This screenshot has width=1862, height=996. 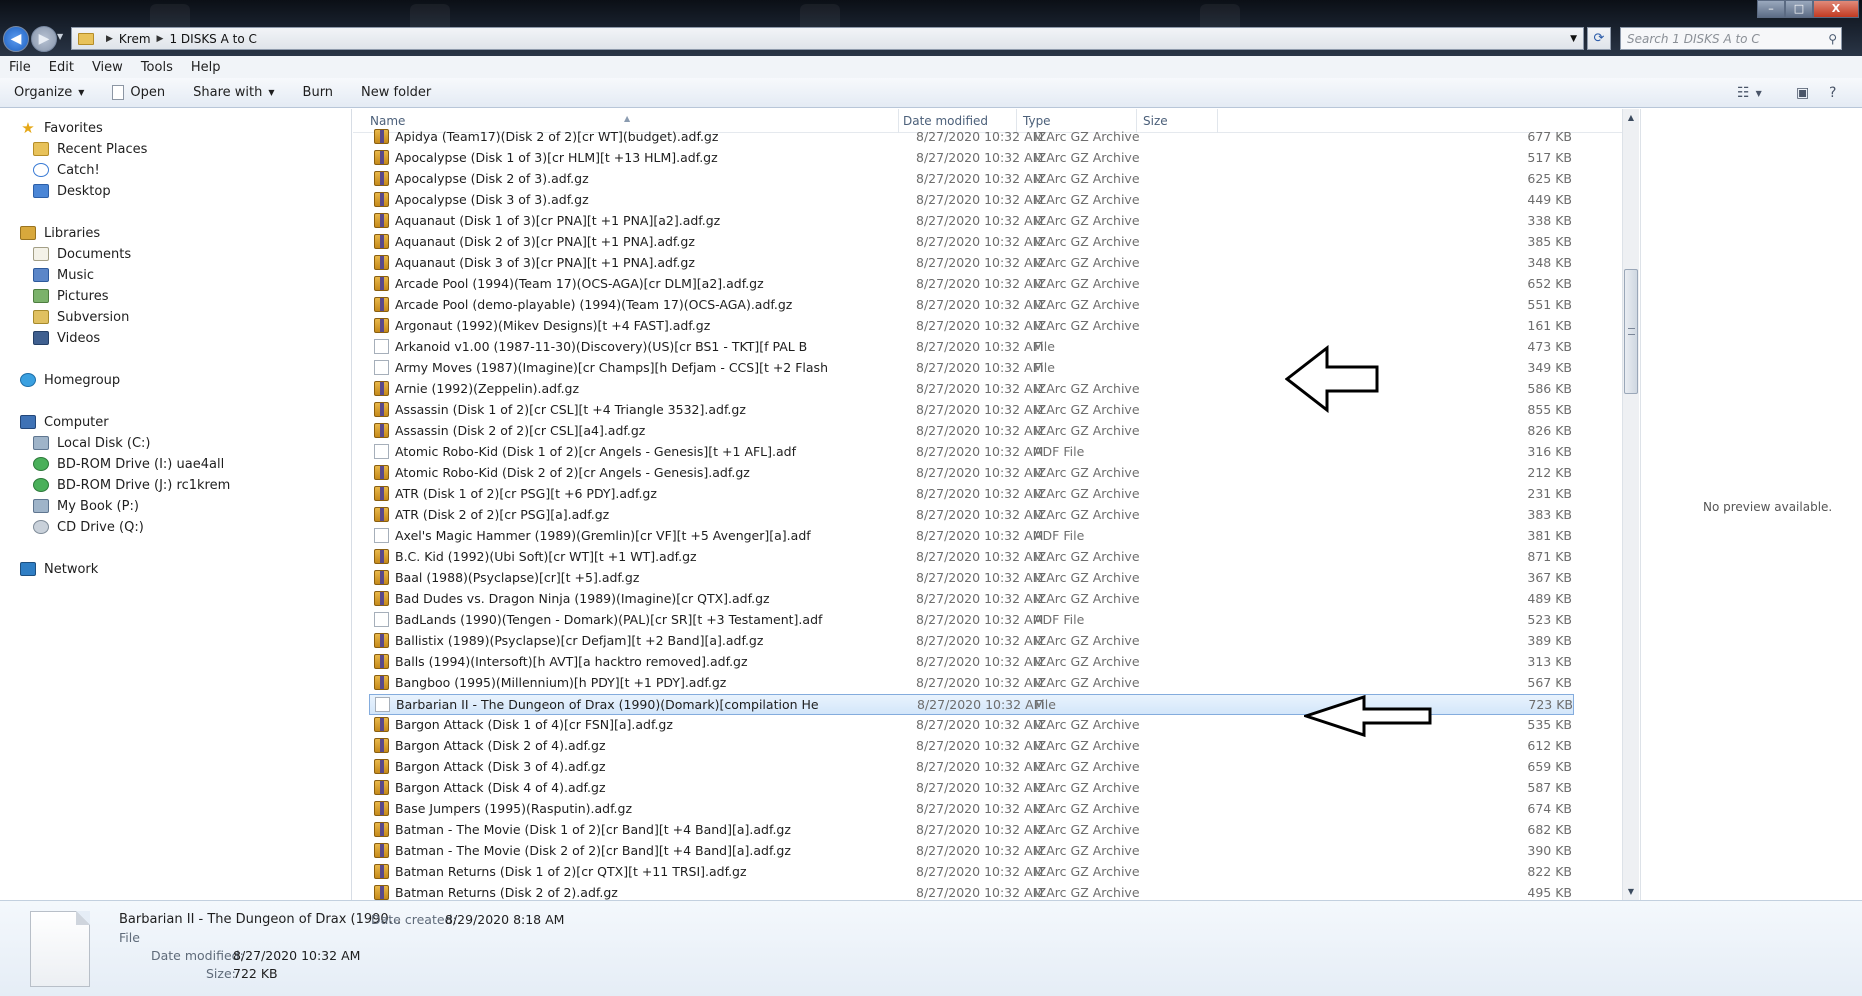 I want to click on open-button: Open, so click(x=138, y=92).